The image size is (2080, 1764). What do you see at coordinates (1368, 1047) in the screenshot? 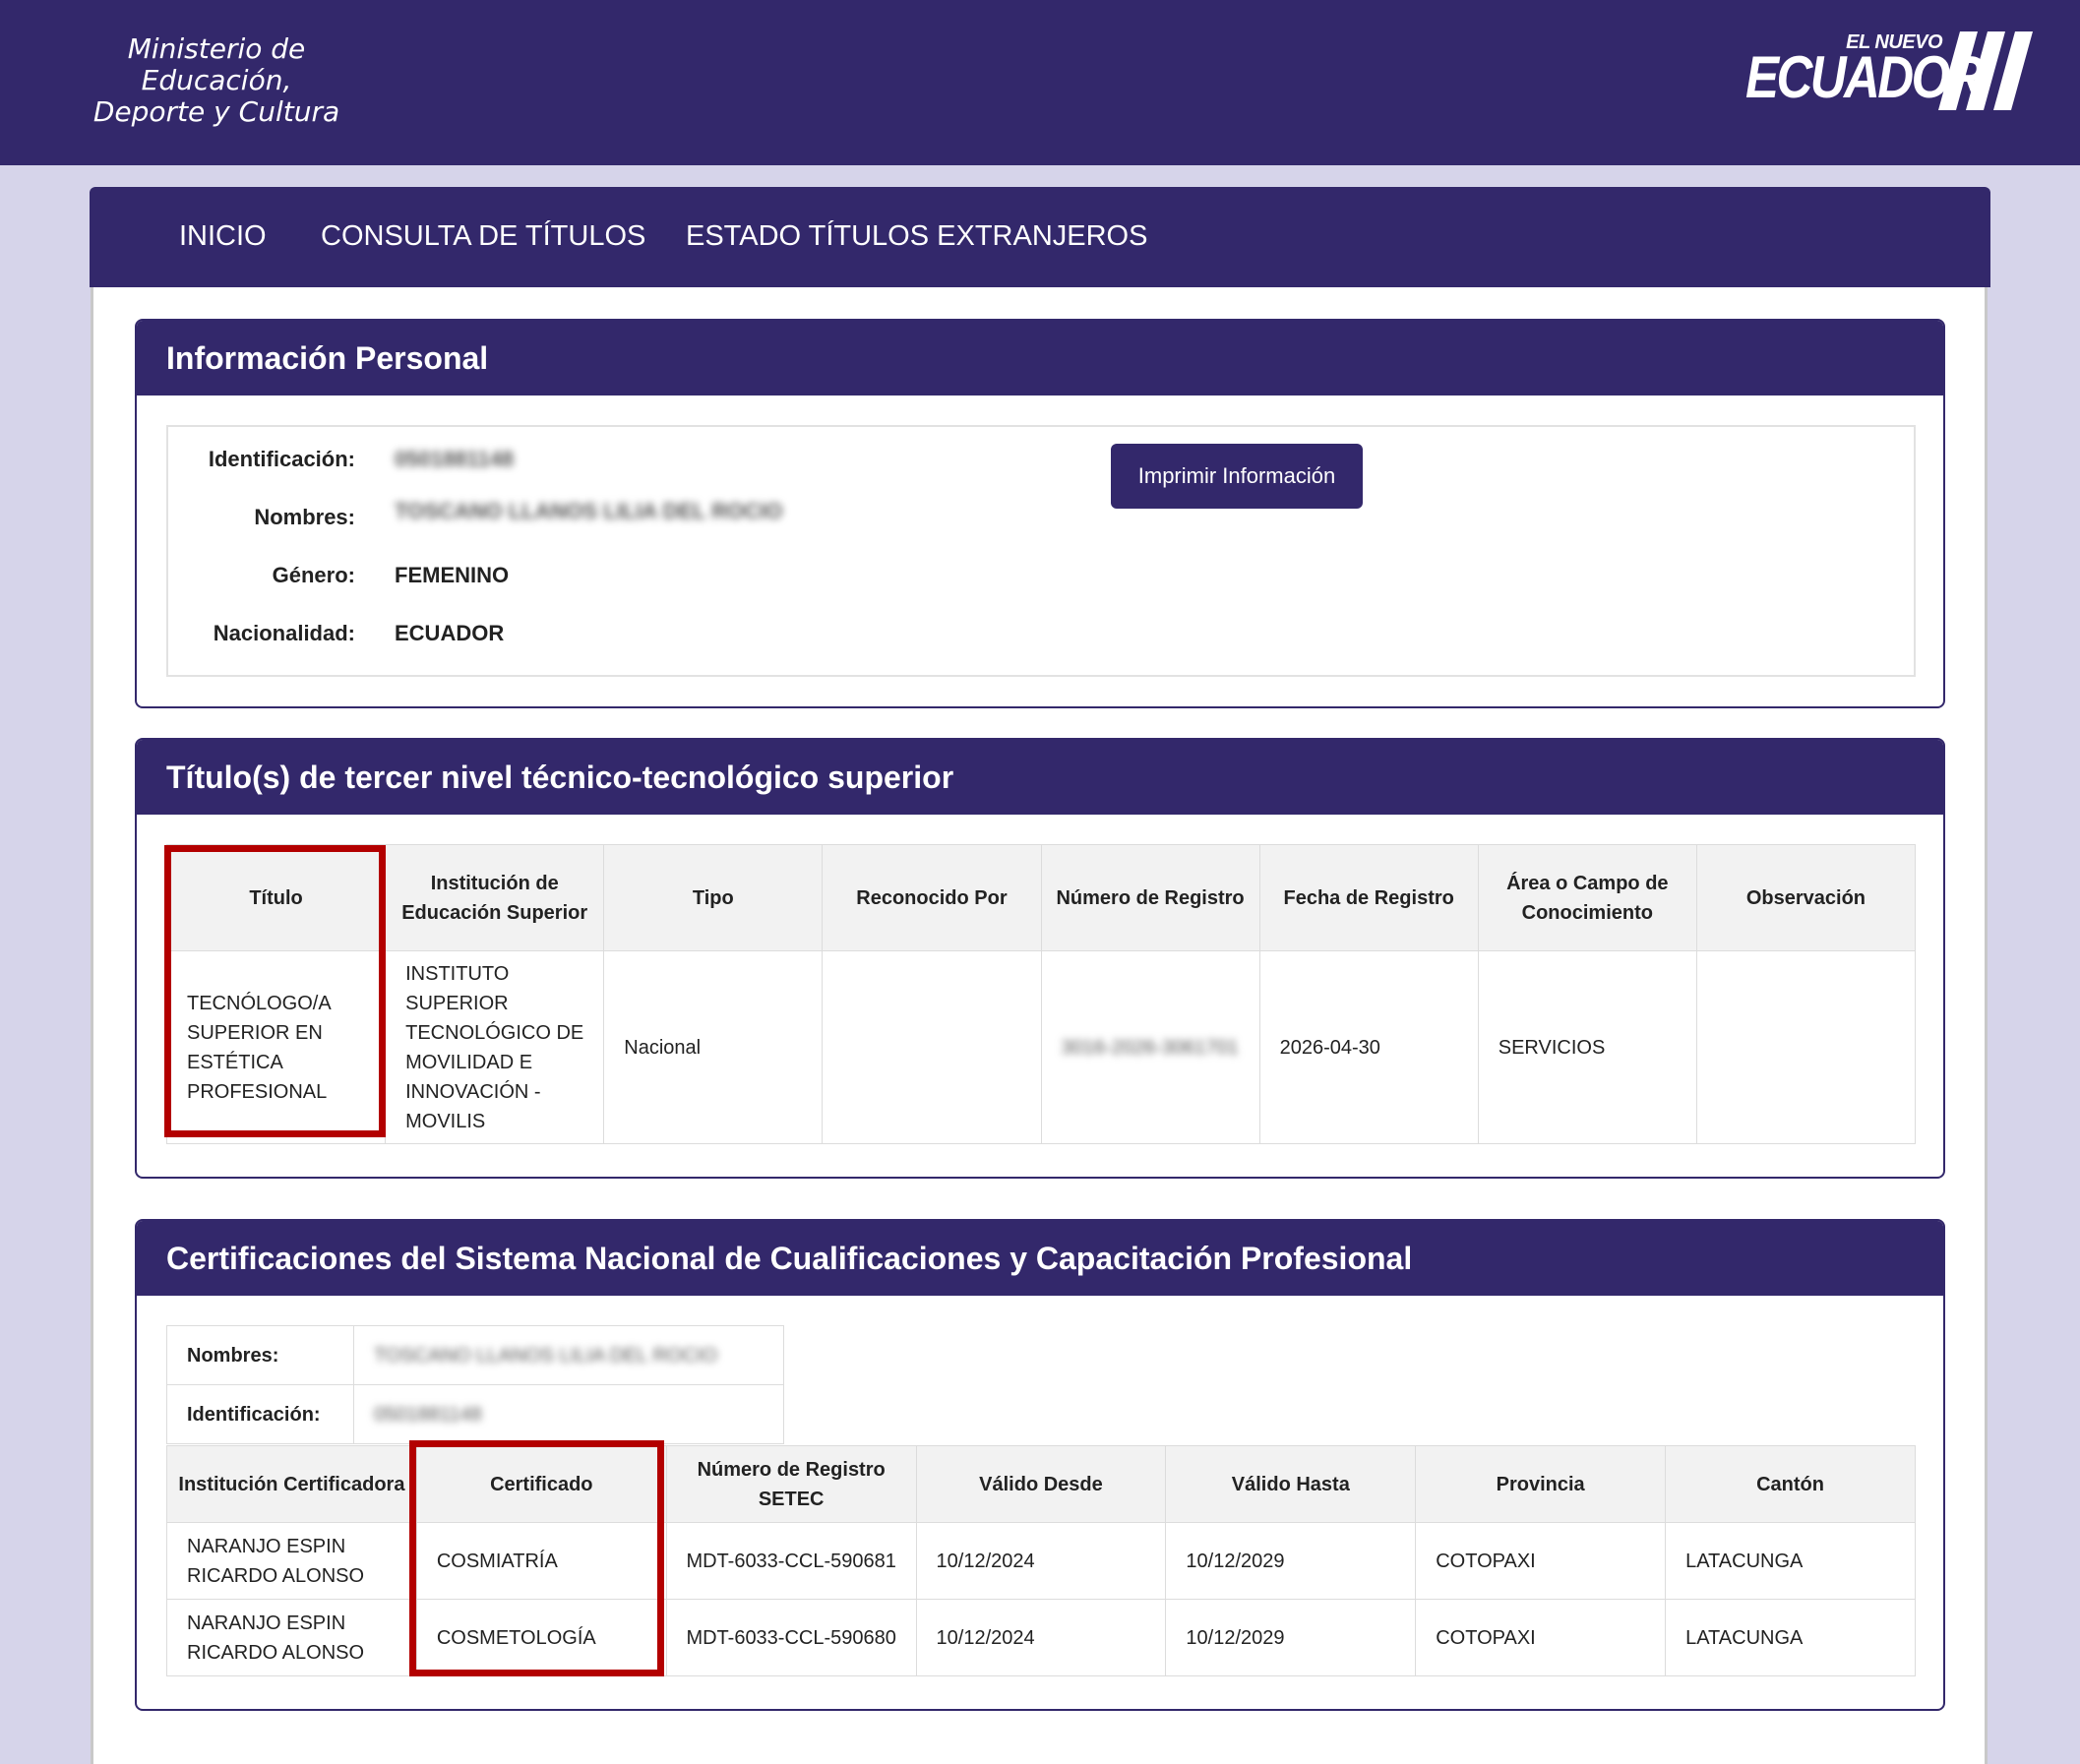
I see `cell-fecha-registro: 2026-04-30` at bounding box center [1368, 1047].